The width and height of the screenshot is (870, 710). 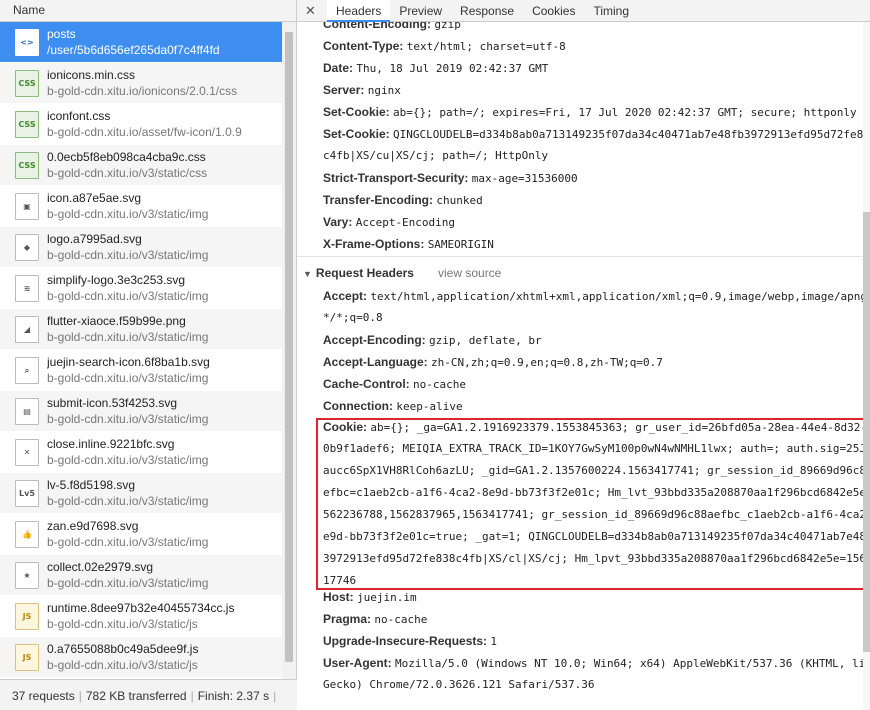 I want to click on img-file-icon: Lv5, so click(x=27, y=493).